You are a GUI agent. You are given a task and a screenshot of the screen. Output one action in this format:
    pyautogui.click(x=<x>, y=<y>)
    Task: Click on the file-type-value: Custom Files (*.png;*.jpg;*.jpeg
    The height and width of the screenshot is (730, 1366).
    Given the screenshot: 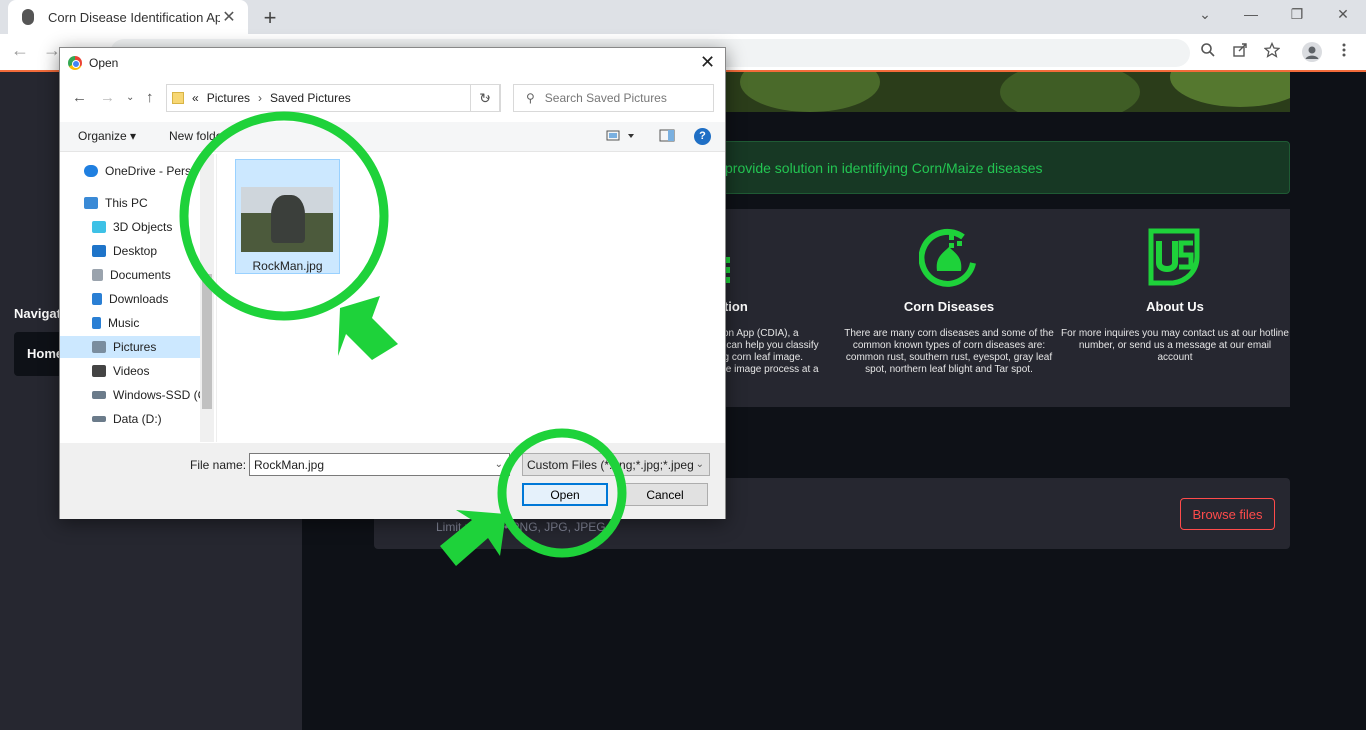 What is the action you would take?
    pyautogui.click(x=610, y=465)
    